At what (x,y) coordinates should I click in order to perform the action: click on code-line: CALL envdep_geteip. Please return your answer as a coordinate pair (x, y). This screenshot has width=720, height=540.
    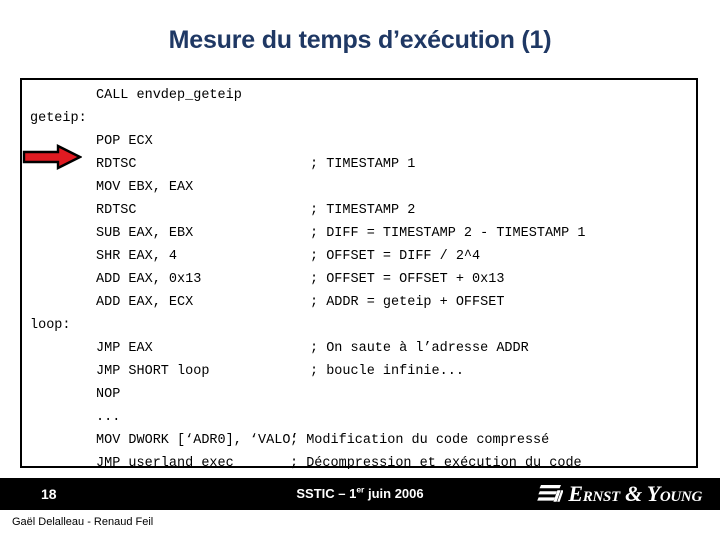
    Looking at the image, I should click on (359, 95).